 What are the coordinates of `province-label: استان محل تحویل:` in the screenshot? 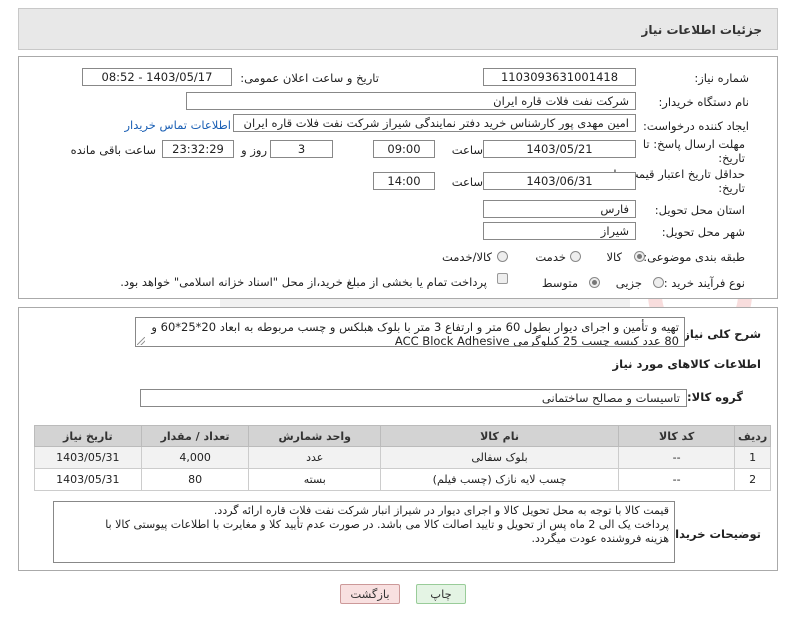 It's located at (699, 210).